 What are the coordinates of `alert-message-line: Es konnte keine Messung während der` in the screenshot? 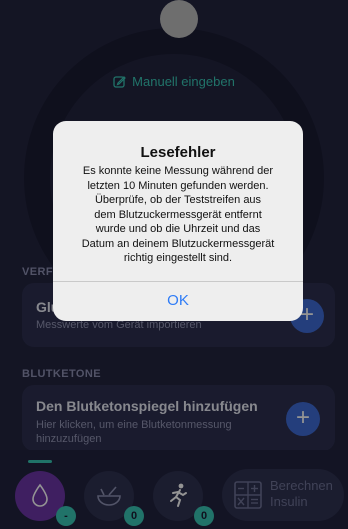 It's located at (178, 171).